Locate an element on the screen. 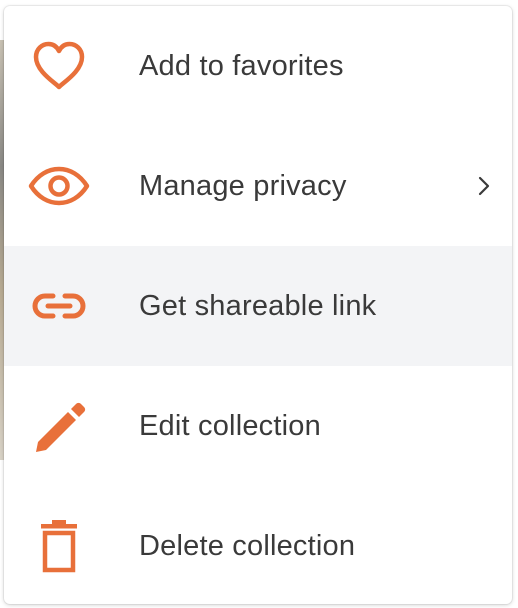 This screenshot has width=518, height=608. menu-item-label: Get shareable link is located at coordinates (258, 306).